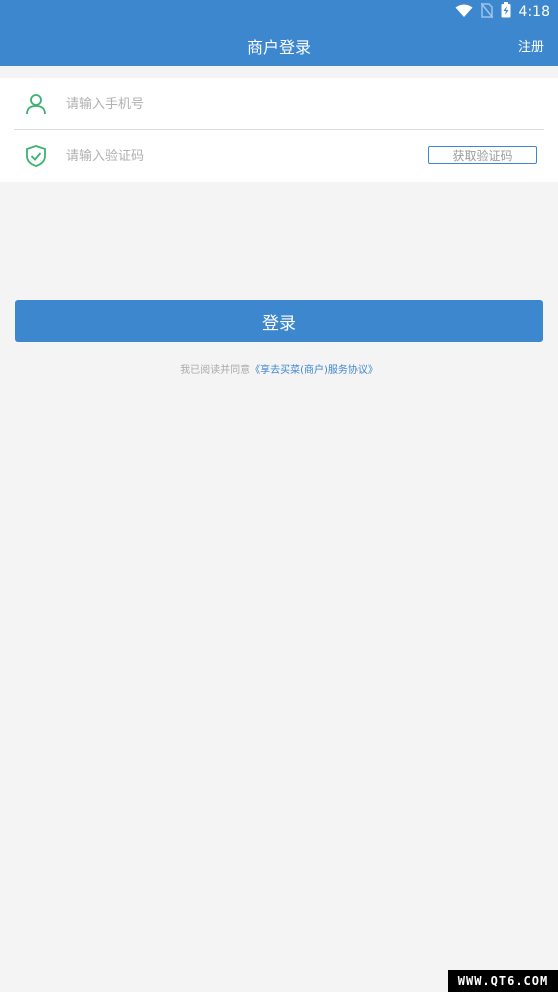 The height and width of the screenshot is (992, 558). What do you see at coordinates (236, 104) in the screenshot?
I see `phone-input` at bounding box center [236, 104].